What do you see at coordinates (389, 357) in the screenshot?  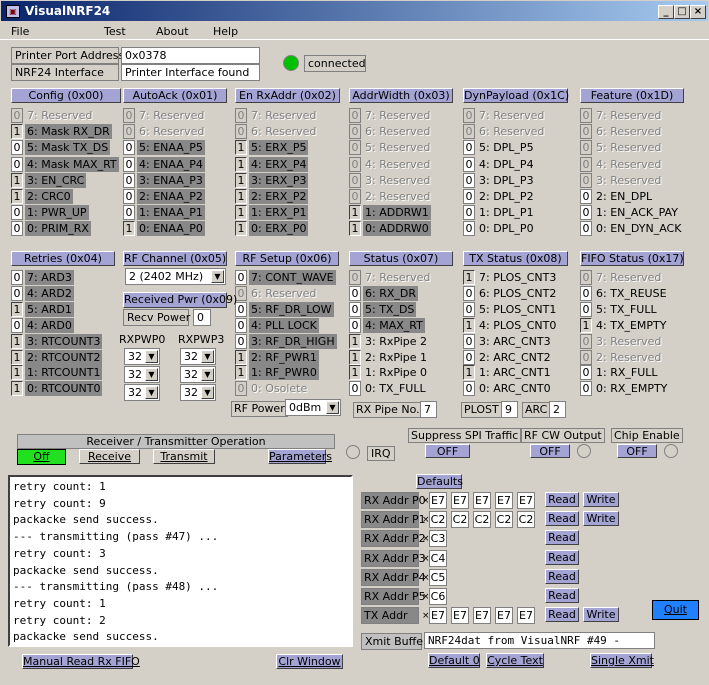 I see `status-bit-row: 1 2: RxPipe 1` at bounding box center [389, 357].